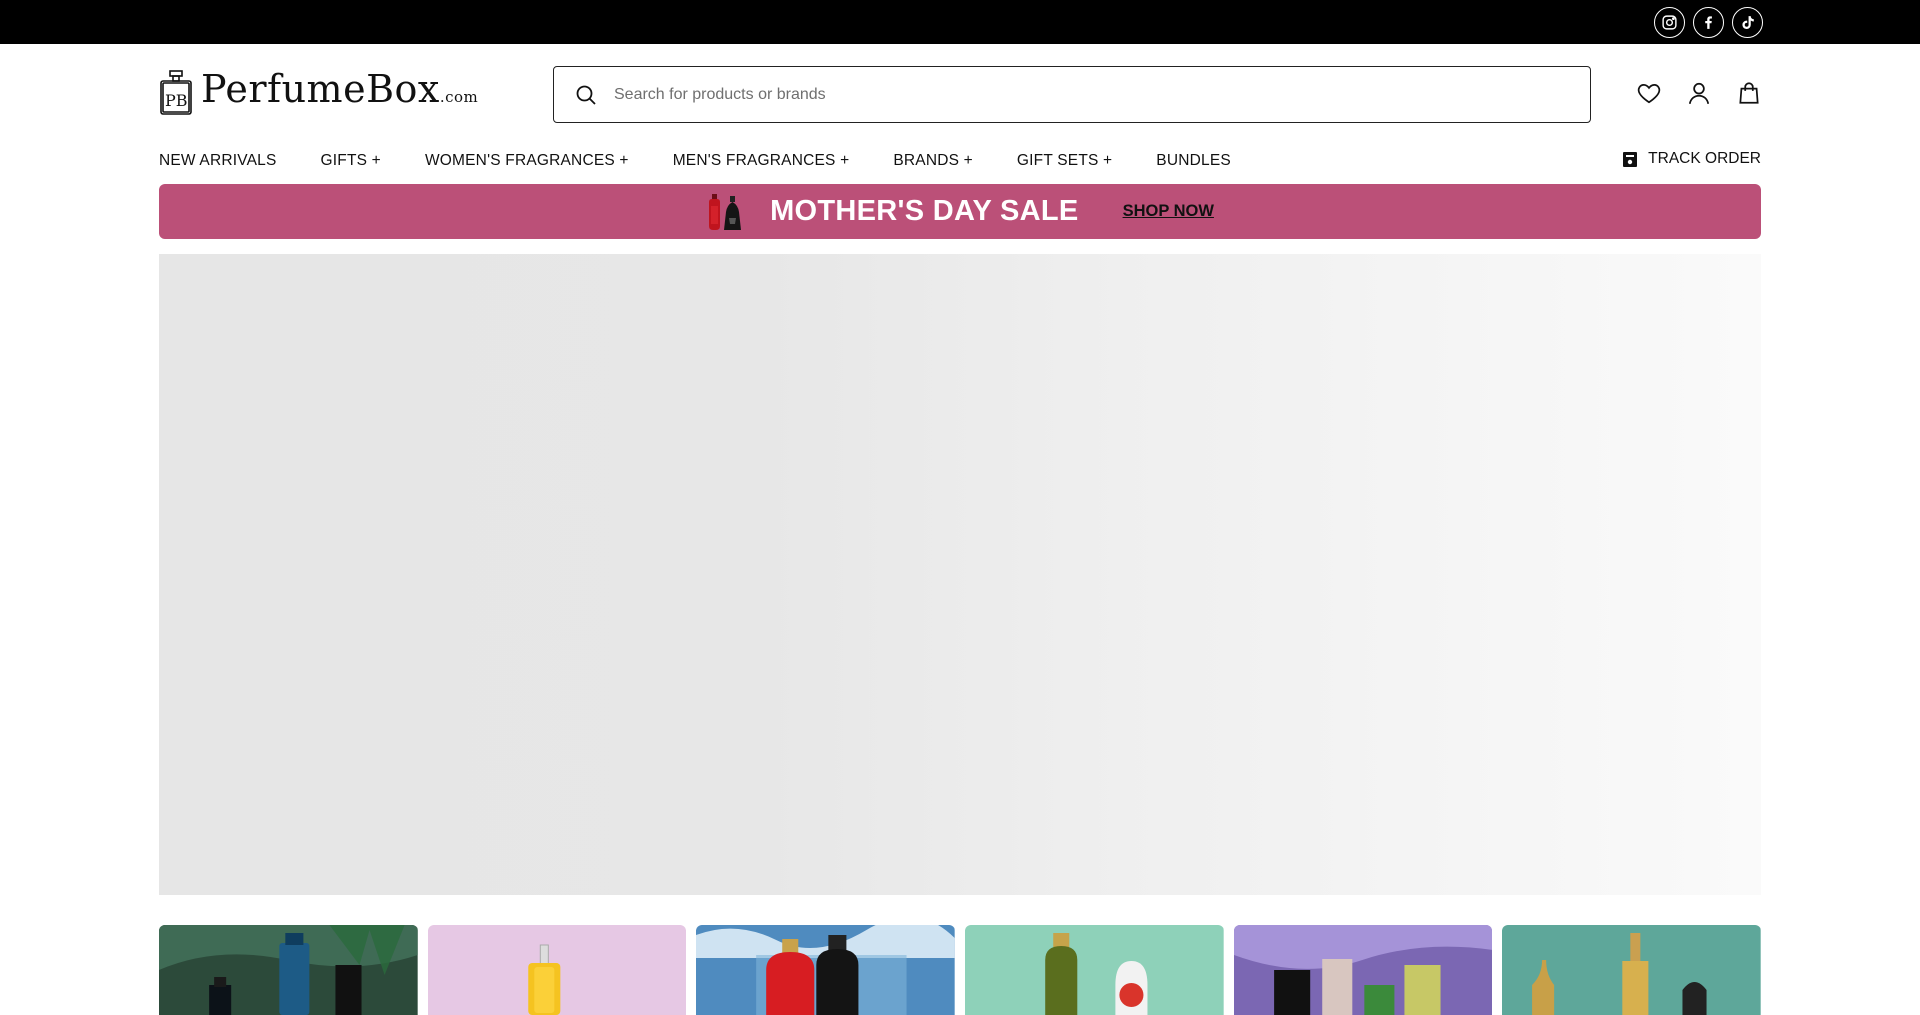 The image size is (1920, 1015). What do you see at coordinates (1168, 211) in the screenshot?
I see `shop-now-link: SHOP NOW` at bounding box center [1168, 211].